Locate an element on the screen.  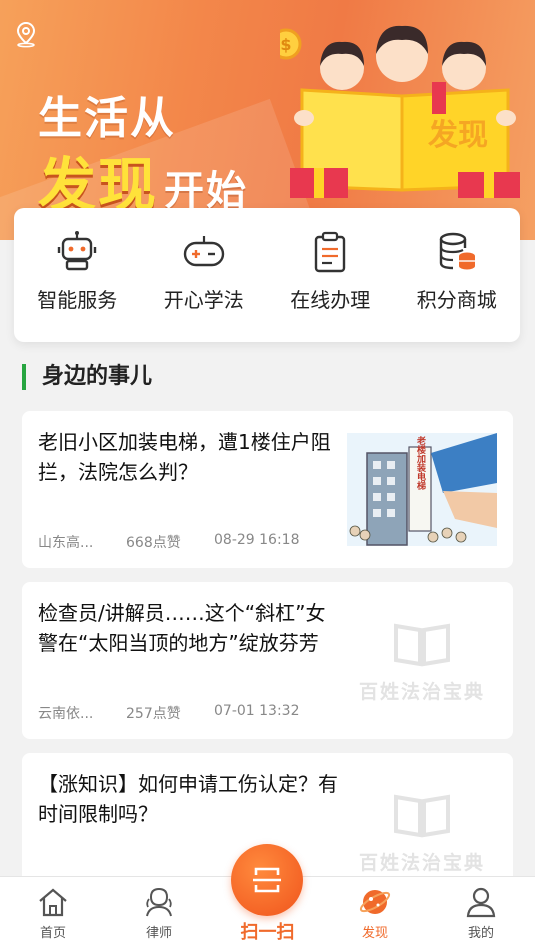
robot-icon is located at coordinates (77, 251).